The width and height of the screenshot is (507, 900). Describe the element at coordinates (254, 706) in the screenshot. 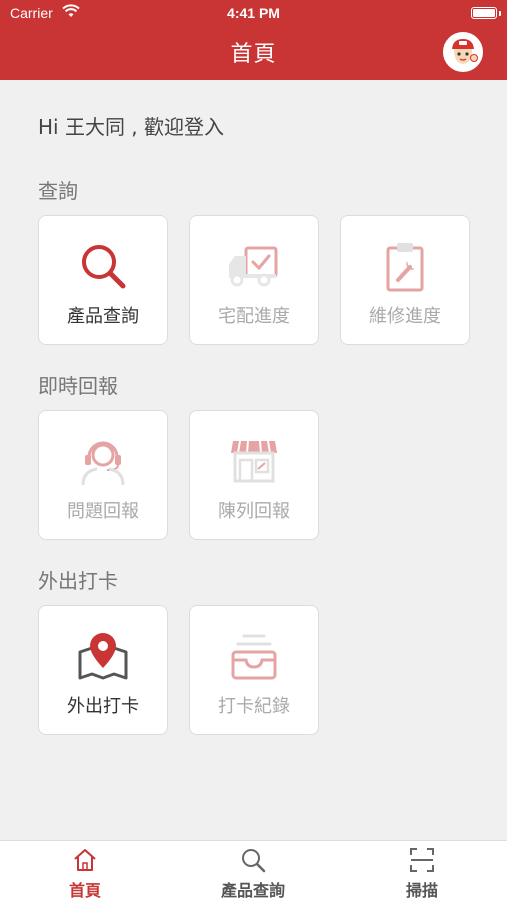

I see `tile-label: 打卡紀錄` at that location.